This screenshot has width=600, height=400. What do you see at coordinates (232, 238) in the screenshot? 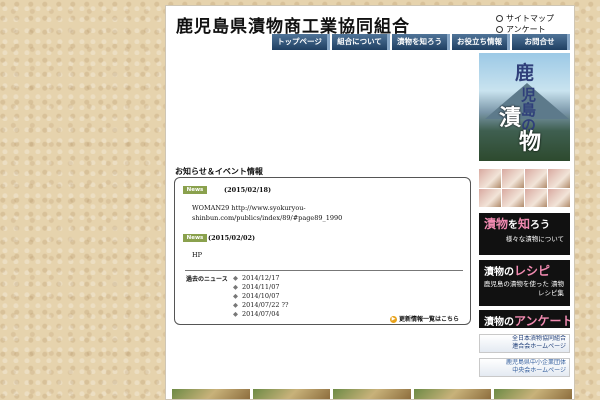
I see `news-date: (2015/02/02)` at bounding box center [232, 238].